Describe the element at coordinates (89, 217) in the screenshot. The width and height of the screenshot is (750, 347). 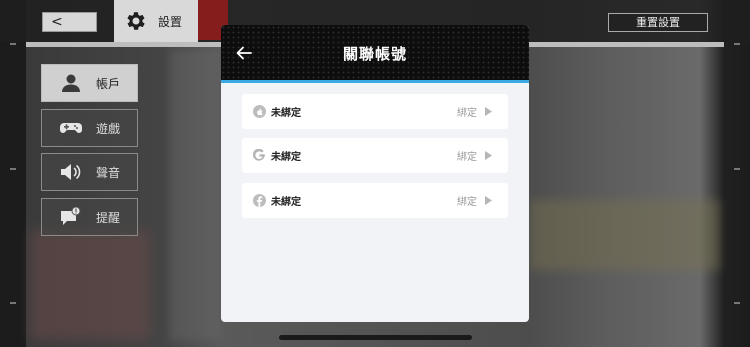
I see `sidebar-item-reminder: 提醒` at that location.